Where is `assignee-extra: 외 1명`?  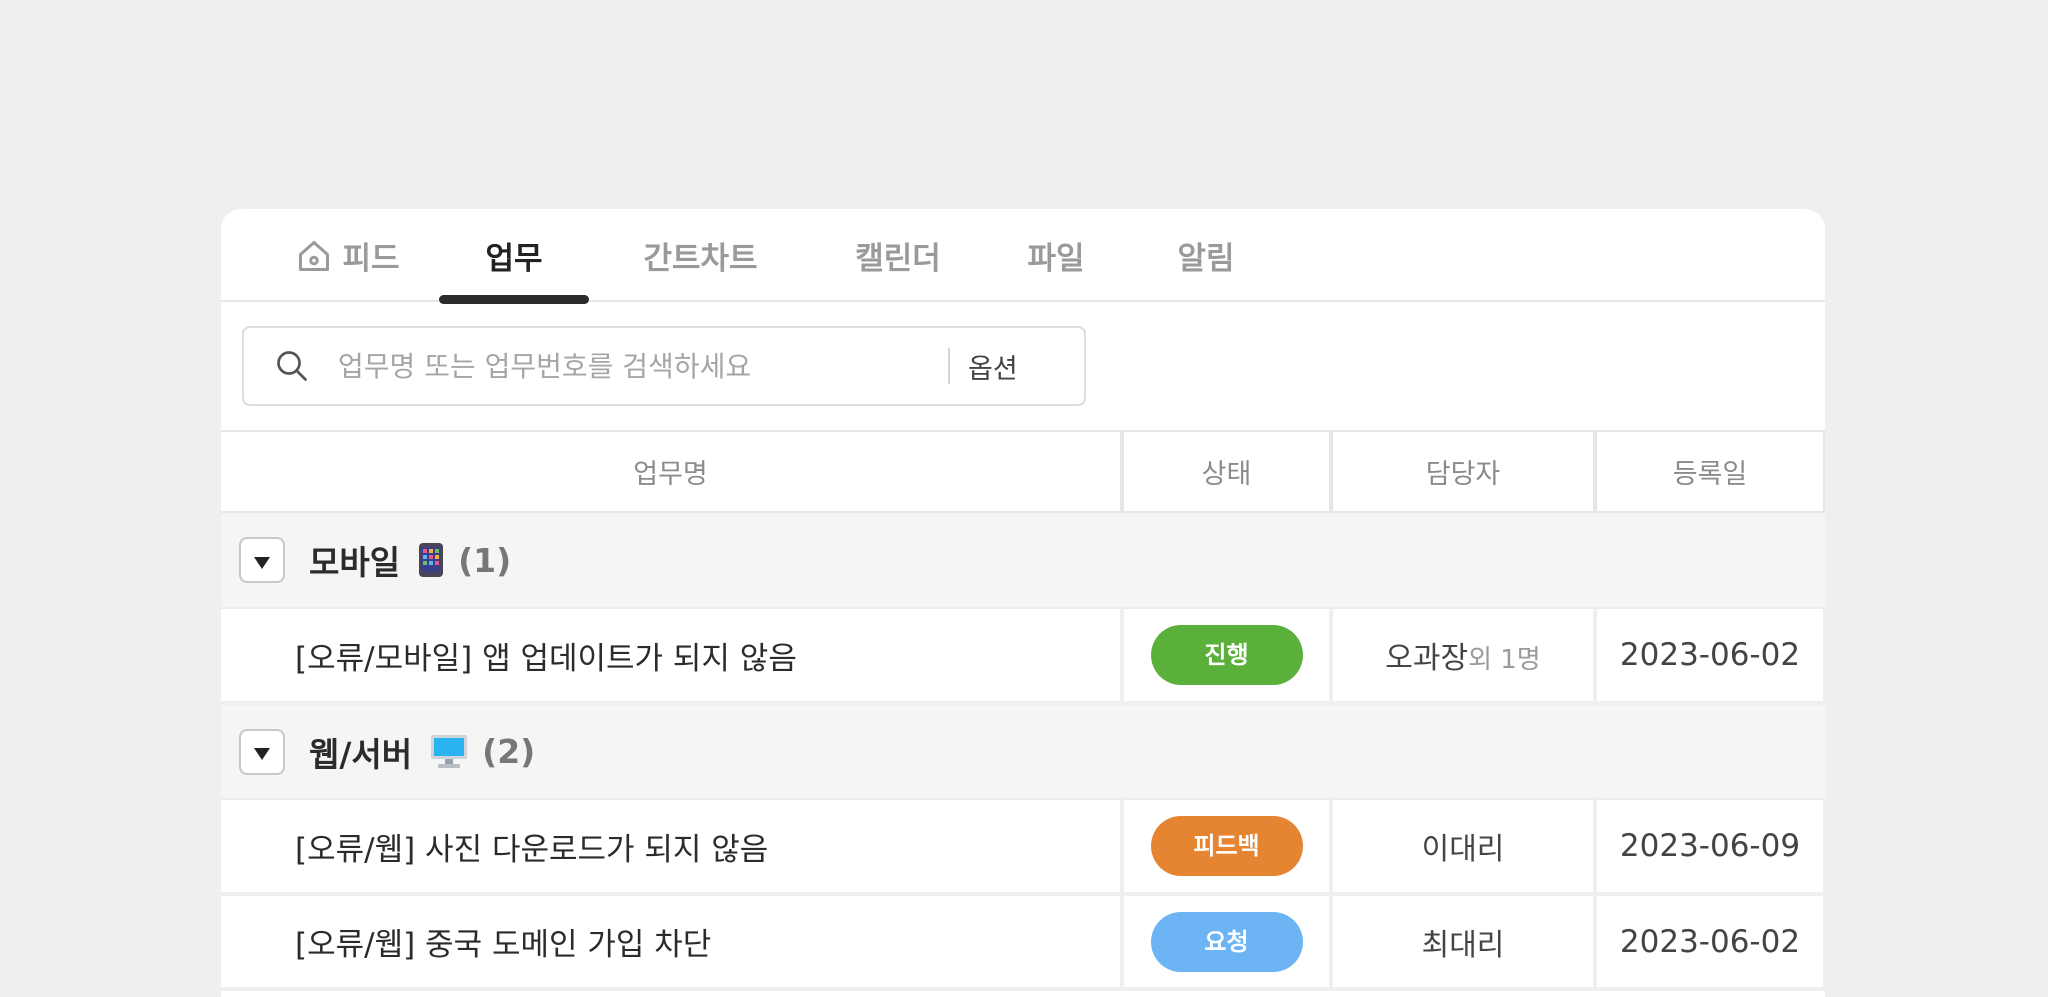
assignee-extra: 외 1명 is located at coordinates (1504, 660).